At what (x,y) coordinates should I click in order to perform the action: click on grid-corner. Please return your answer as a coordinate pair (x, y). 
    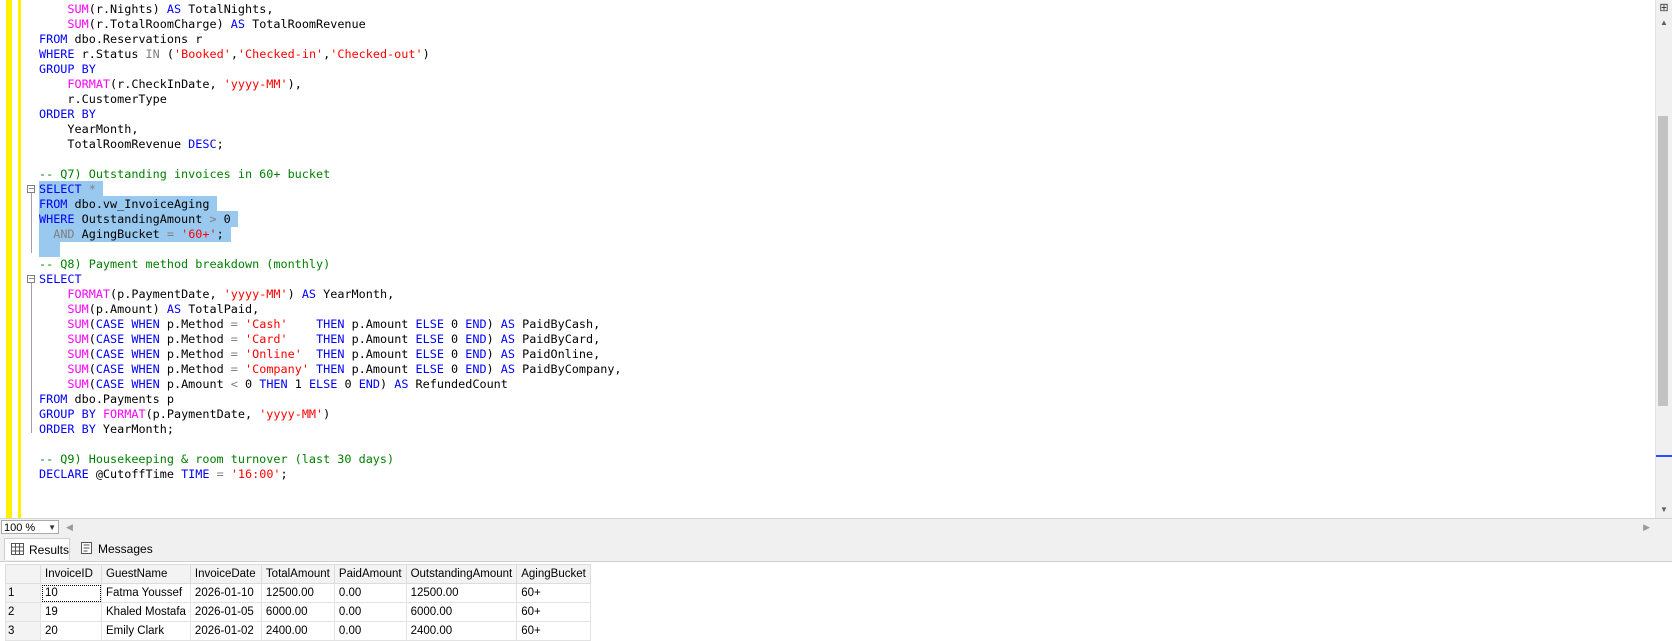
    Looking at the image, I should click on (23, 574).